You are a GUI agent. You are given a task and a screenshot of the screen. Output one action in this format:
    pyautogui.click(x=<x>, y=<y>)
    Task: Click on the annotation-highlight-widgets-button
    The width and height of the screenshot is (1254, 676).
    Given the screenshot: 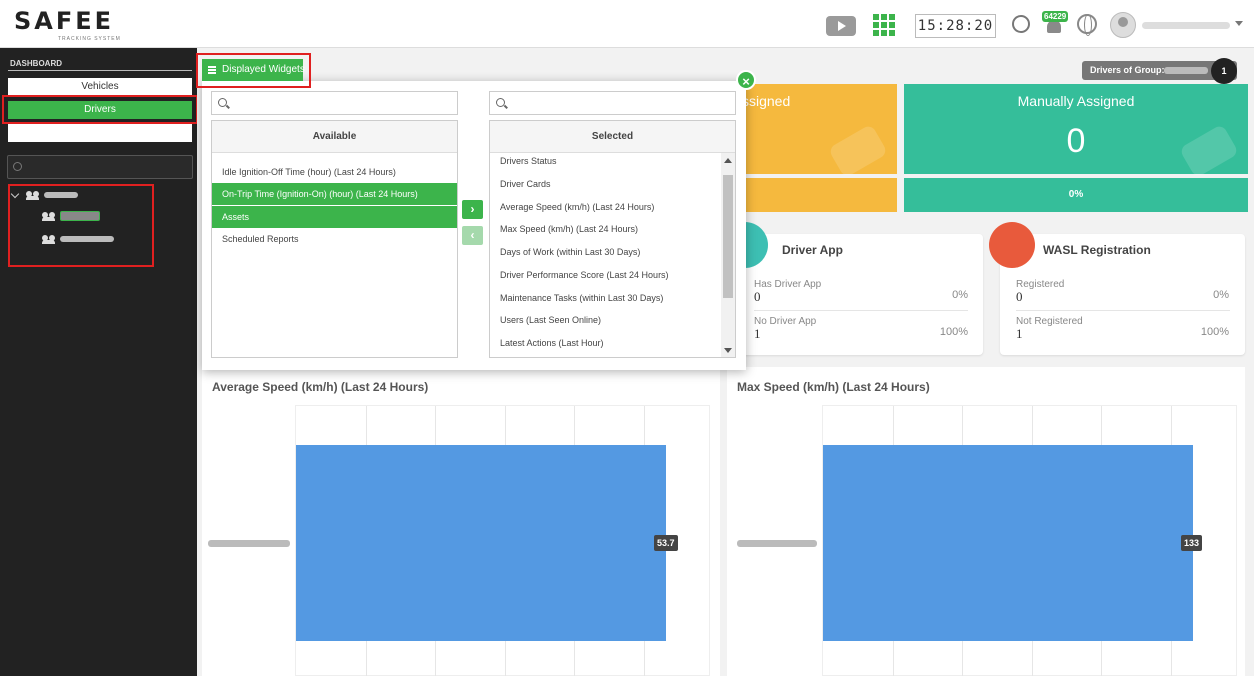 What is the action you would take?
    pyautogui.click(x=253, y=70)
    